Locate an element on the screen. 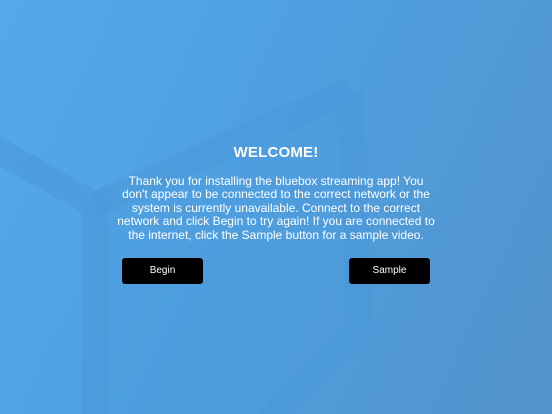 The height and width of the screenshot is (414, 552). sample-button: Sample is located at coordinates (389, 271).